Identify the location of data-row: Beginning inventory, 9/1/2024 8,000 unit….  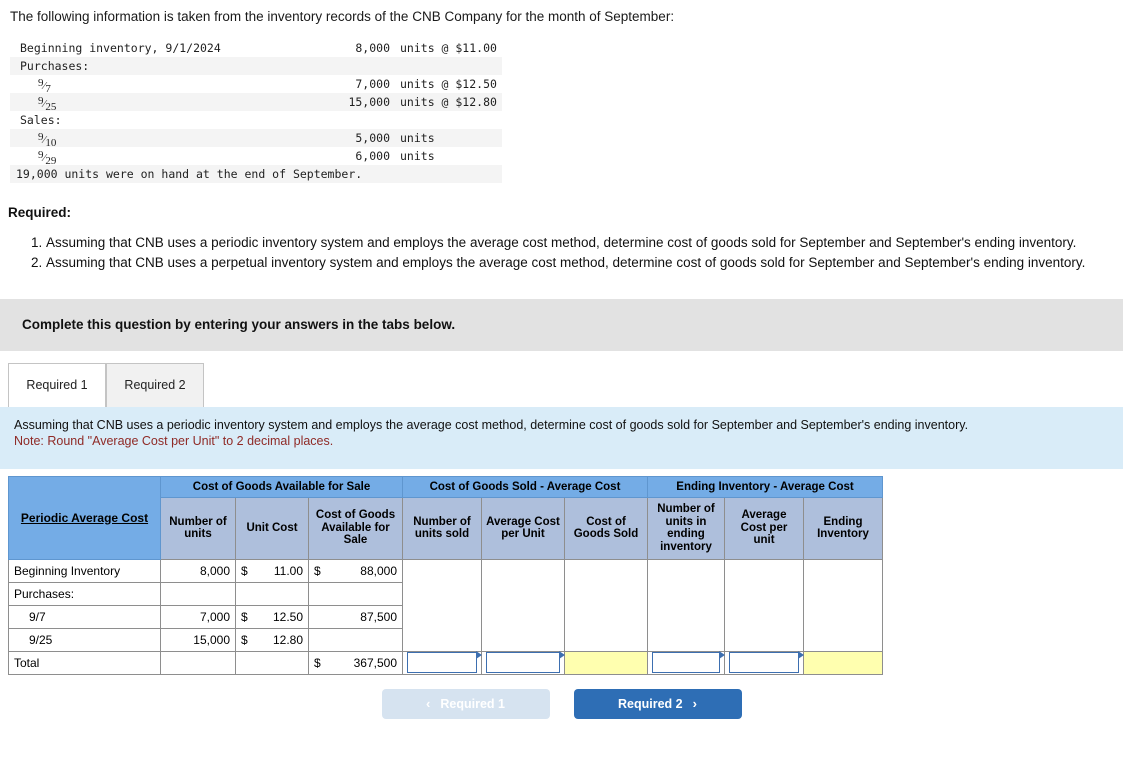
(256, 48).